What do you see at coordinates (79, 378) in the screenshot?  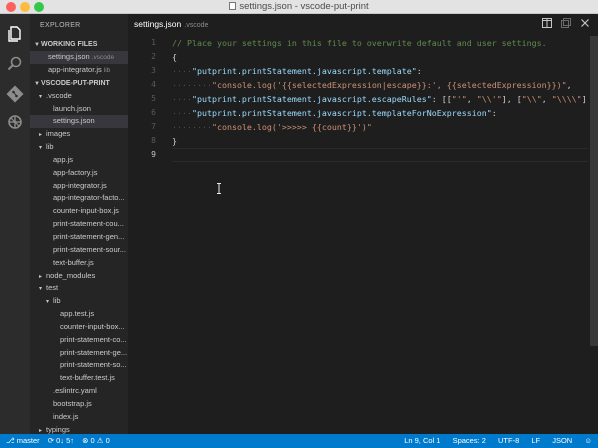 I see `file-item: text-buffer.test.js` at bounding box center [79, 378].